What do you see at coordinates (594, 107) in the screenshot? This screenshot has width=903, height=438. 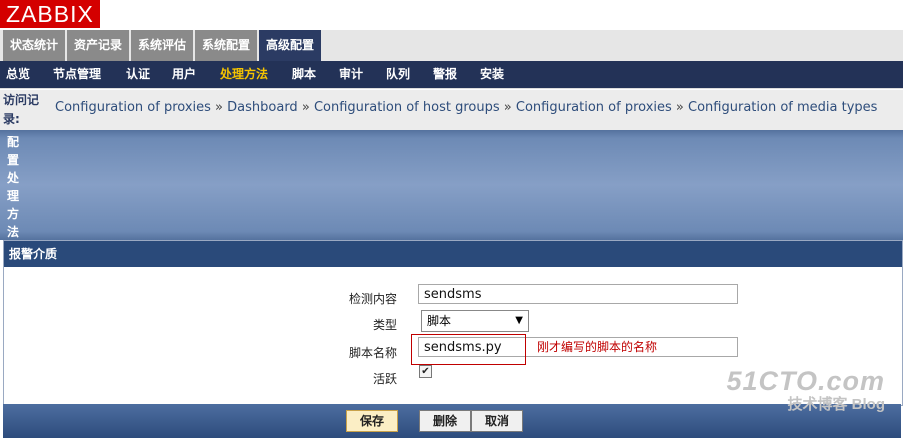 I see `breadcrumb-link-proxies-2: Configuration of proxies` at bounding box center [594, 107].